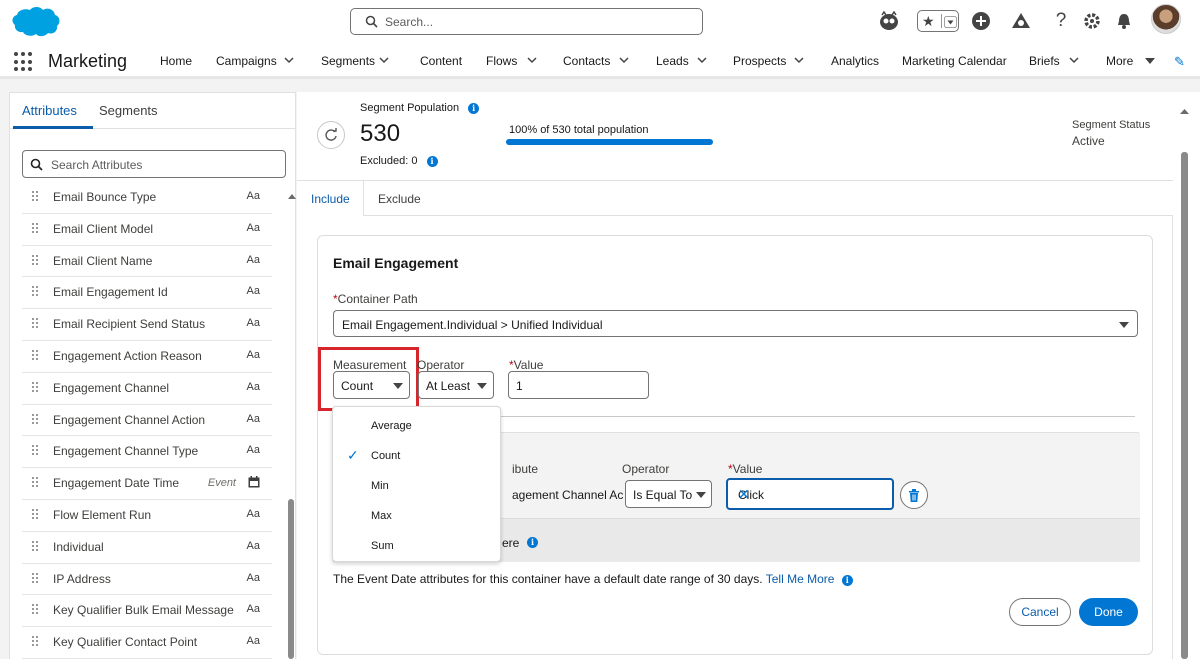  I want to click on einstein-icon, so click(889, 21).